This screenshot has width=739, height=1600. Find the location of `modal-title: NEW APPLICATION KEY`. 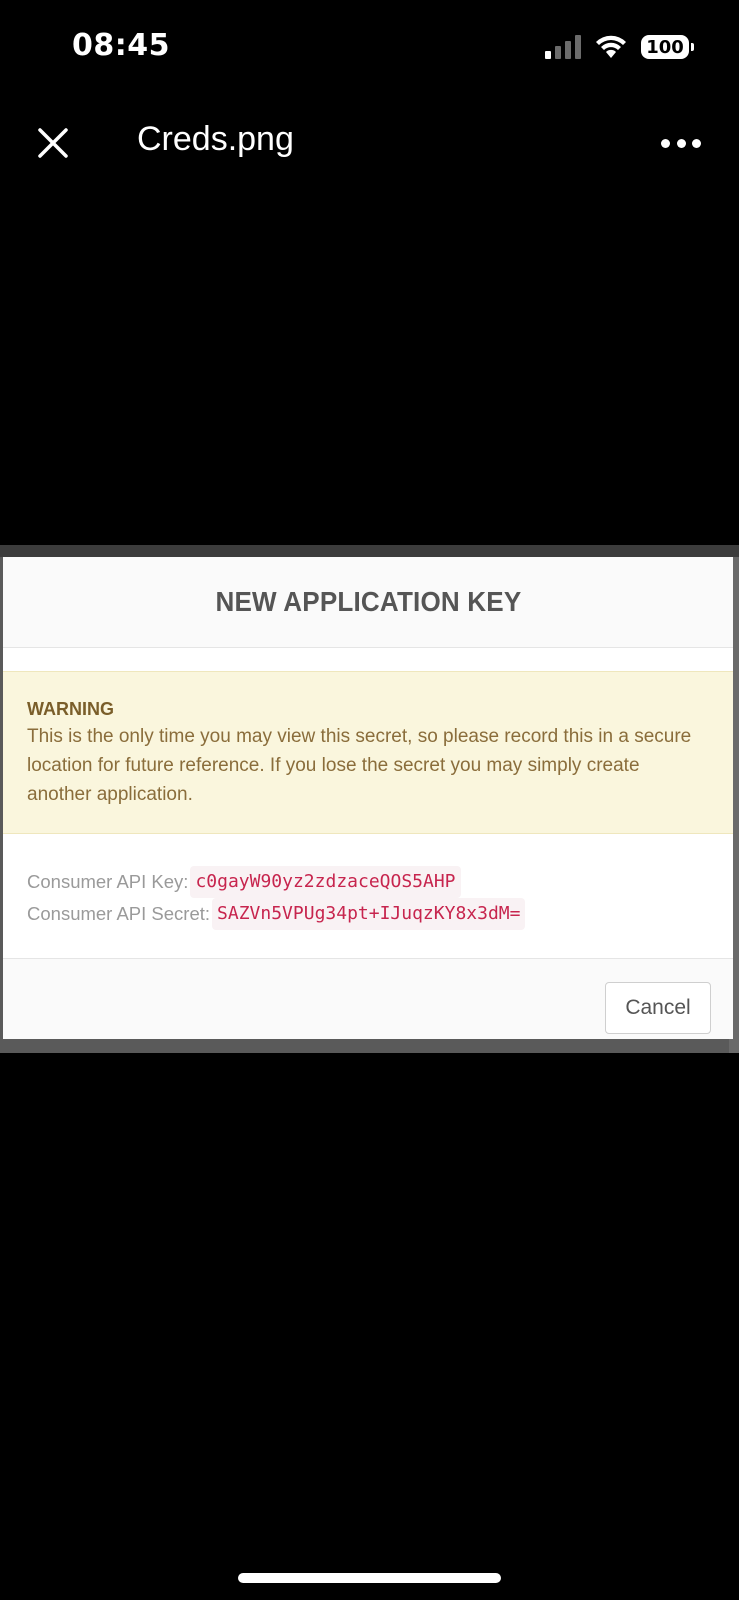

modal-title: NEW APPLICATION KEY is located at coordinates (368, 601).